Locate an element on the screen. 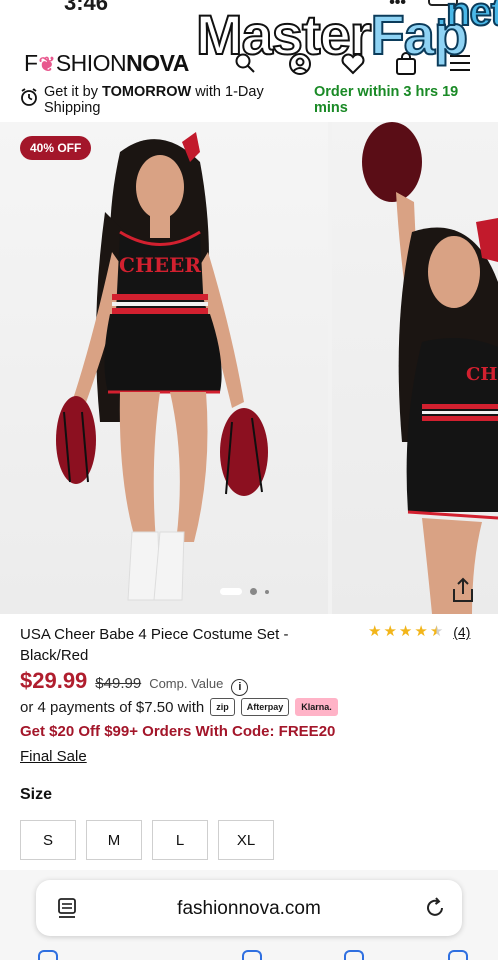  reload-icon is located at coordinates (435, 908).